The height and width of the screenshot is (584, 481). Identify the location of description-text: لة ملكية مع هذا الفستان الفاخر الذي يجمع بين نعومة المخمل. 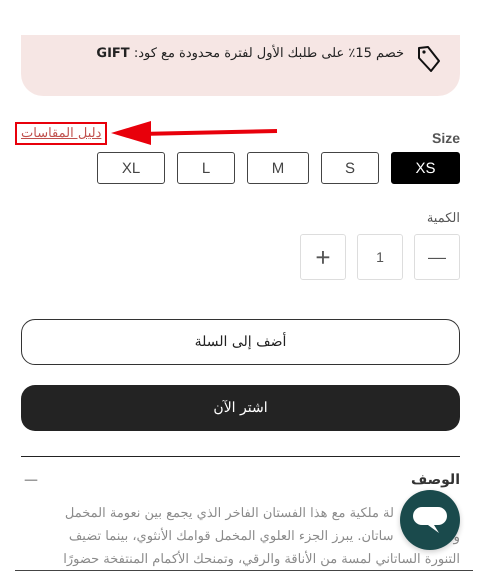
(229, 513).